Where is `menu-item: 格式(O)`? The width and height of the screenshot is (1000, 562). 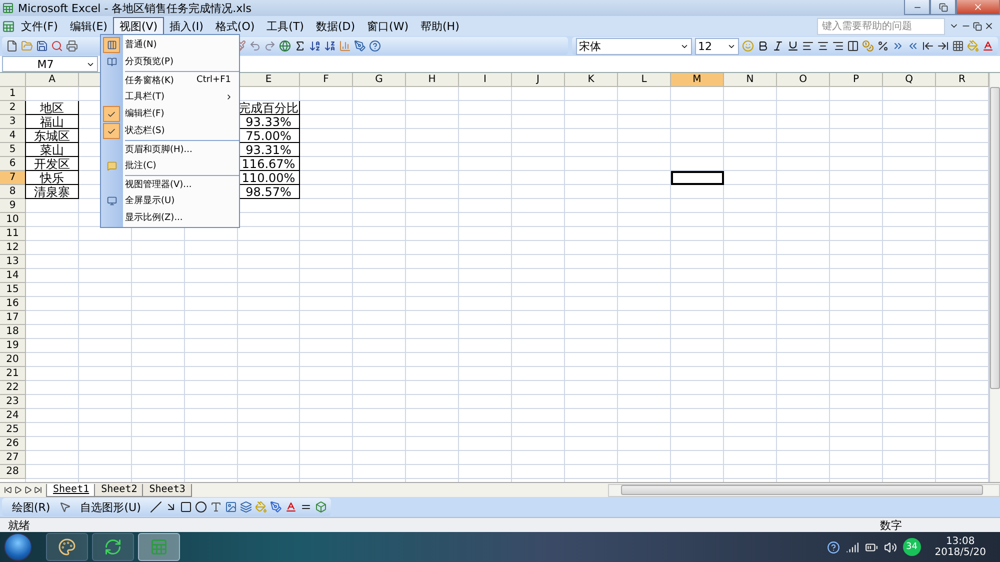 menu-item: 格式(O) is located at coordinates (235, 26).